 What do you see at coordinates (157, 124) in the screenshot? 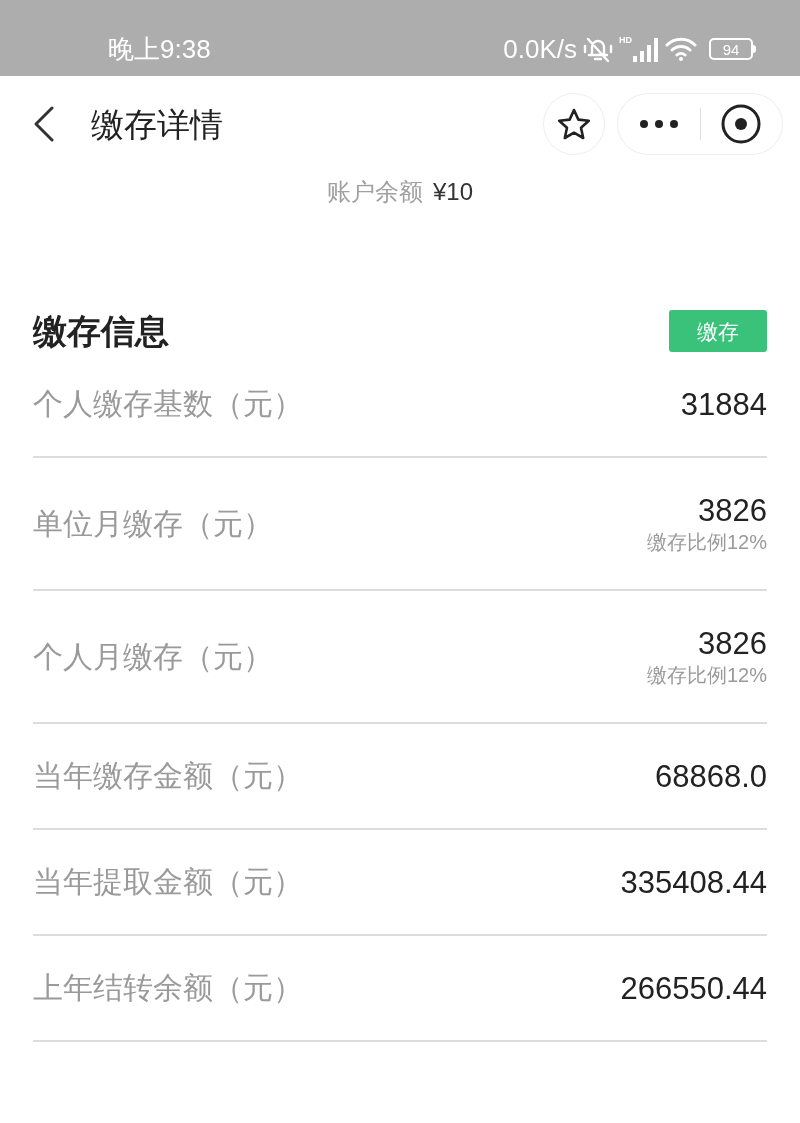
I see `page-title: 缴存详情` at bounding box center [157, 124].